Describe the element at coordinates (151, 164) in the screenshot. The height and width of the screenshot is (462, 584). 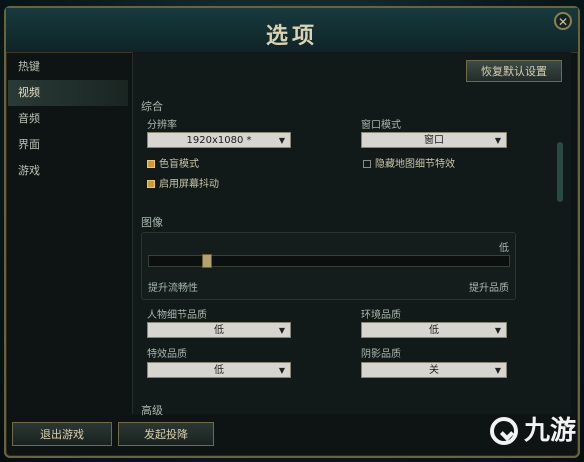
I see `colorblind-checkbox` at that location.